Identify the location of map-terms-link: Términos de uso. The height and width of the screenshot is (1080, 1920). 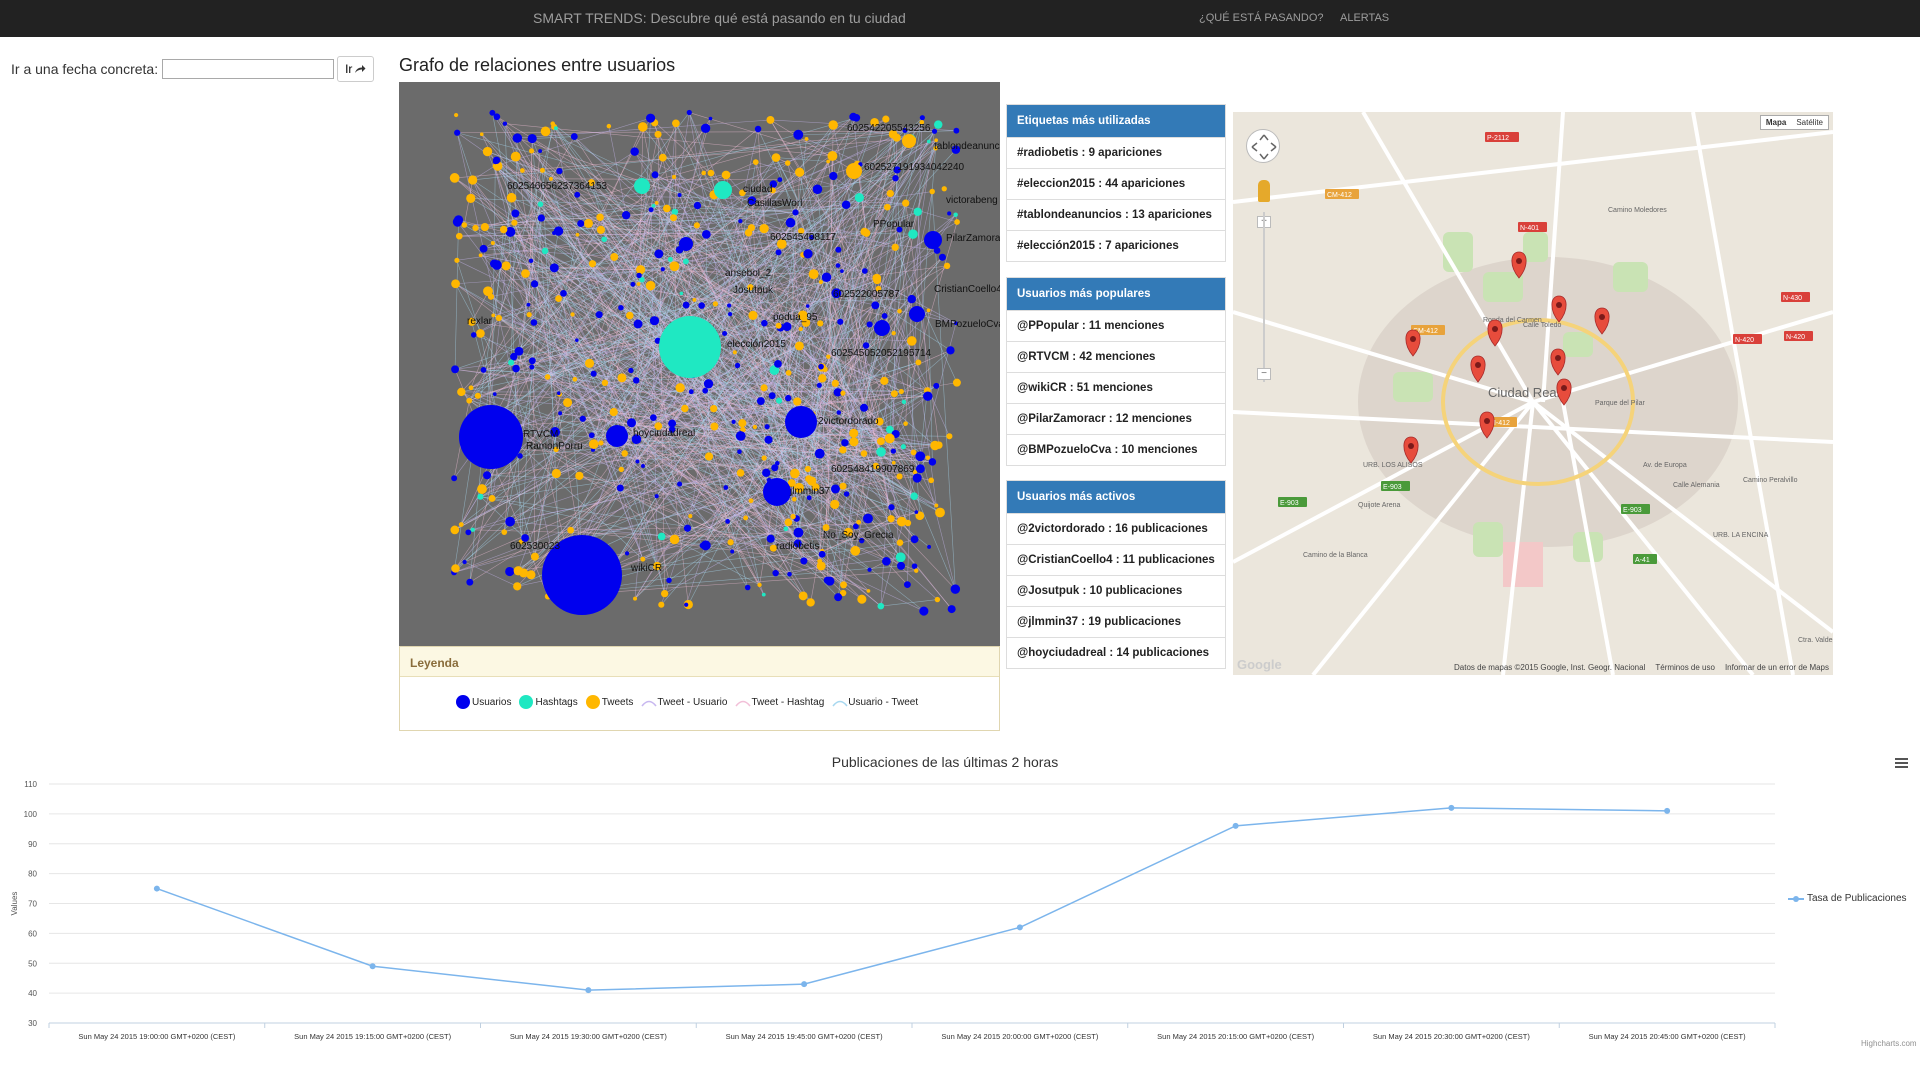
(1685, 667).